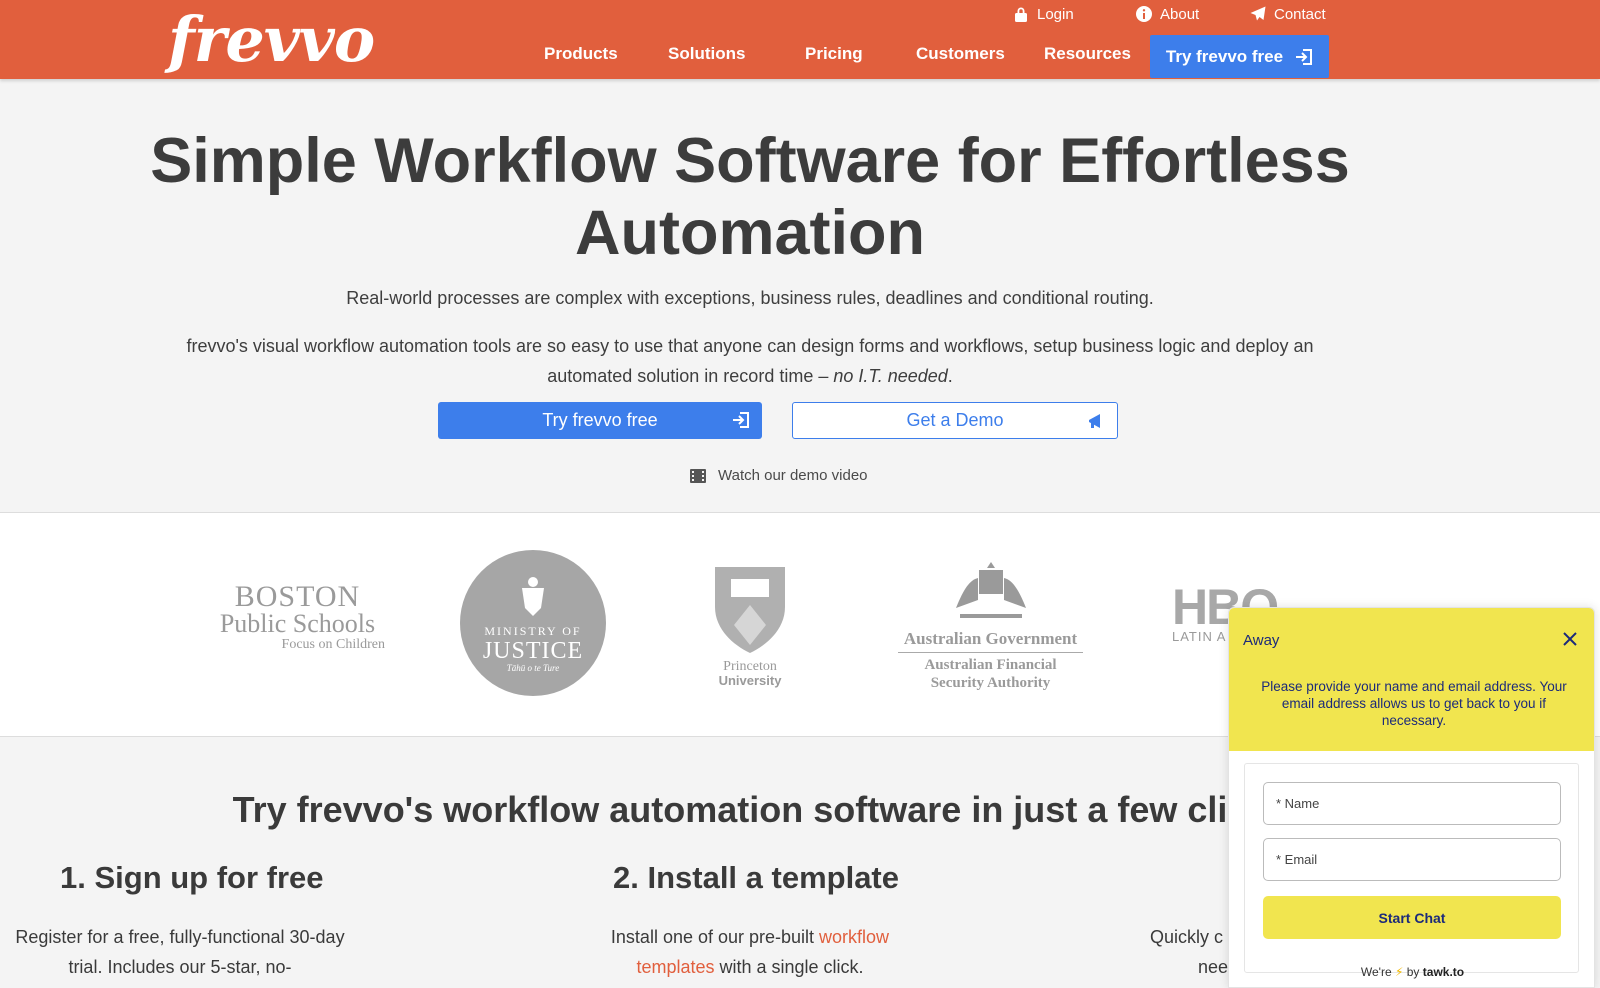  What do you see at coordinates (789, 967) in the screenshot?
I see `step2-text-post: with a single click.` at bounding box center [789, 967].